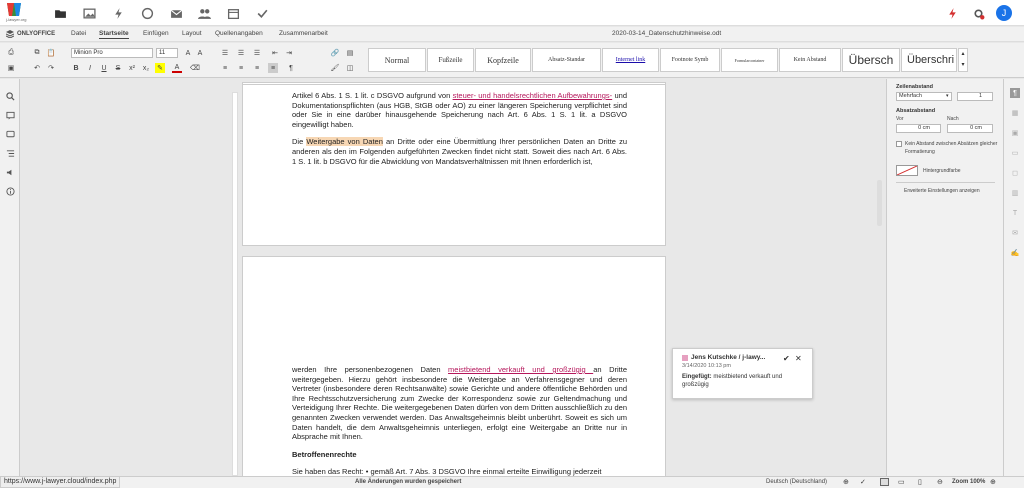  What do you see at coordinates (156, 33) in the screenshot?
I see `menu-einfuegen: Einfügen` at bounding box center [156, 33].